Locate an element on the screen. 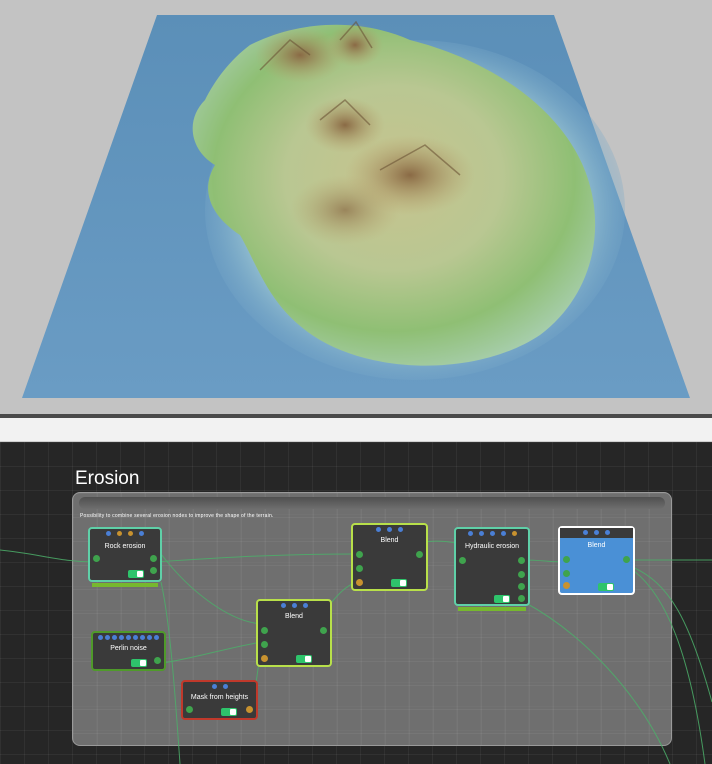 This screenshot has height=764, width=712. node-blend-3-selected: Blend is located at coordinates (596, 560).